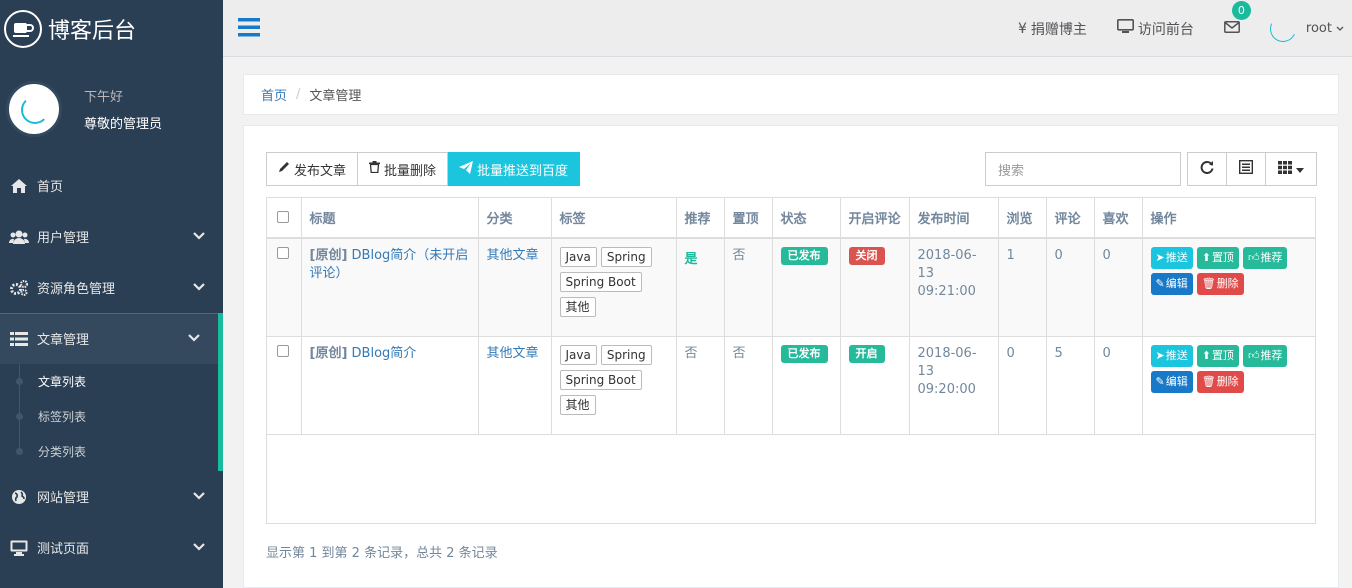 This screenshot has width=1352, height=588. What do you see at coordinates (1300, 169) in the screenshot?
I see `caret-down-icon` at bounding box center [1300, 169].